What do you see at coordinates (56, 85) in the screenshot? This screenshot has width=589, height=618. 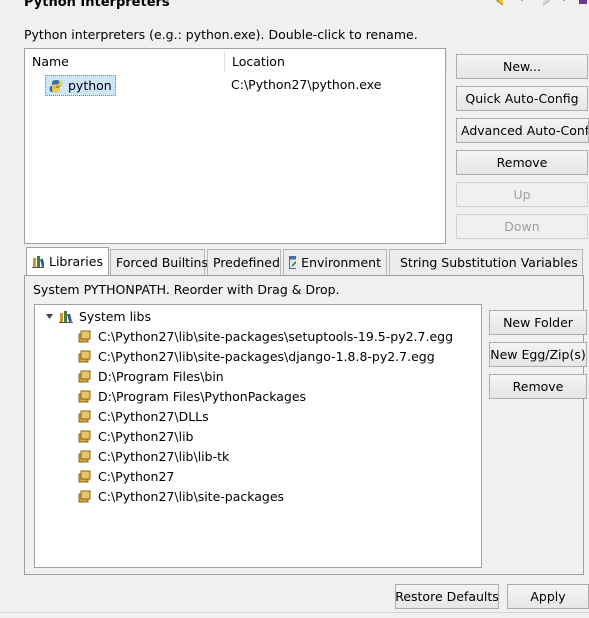 I see `python-icon` at bounding box center [56, 85].